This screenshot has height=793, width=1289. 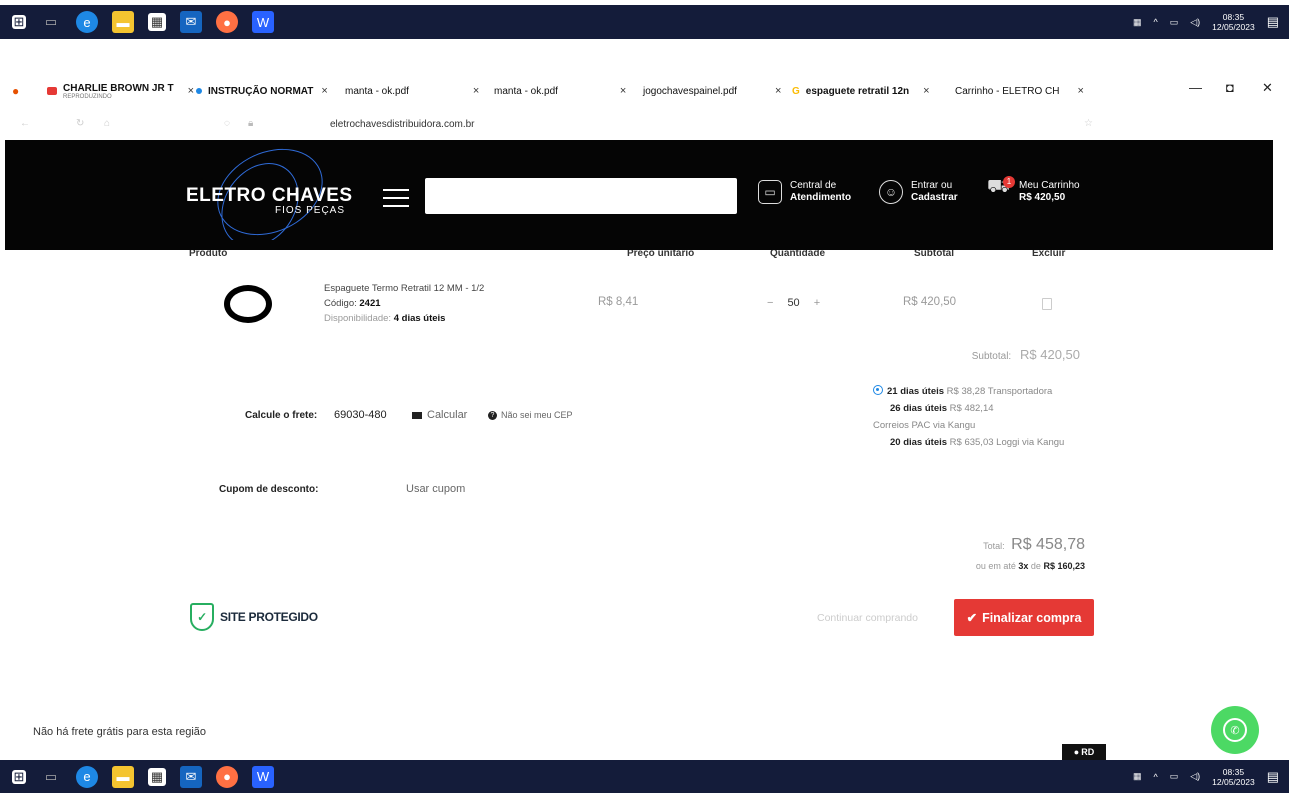 I want to click on continue-shopping-link: Continuar comprando, so click(x=867, y=618).